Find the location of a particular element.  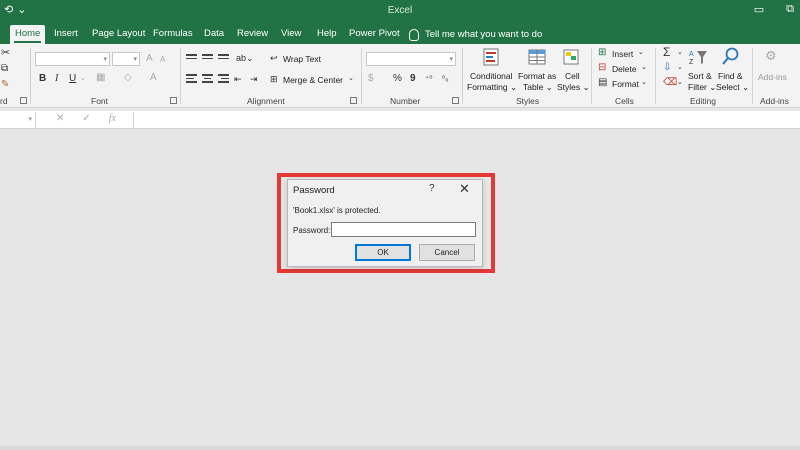

svg-text: Z is located at coordinates (691, 62).